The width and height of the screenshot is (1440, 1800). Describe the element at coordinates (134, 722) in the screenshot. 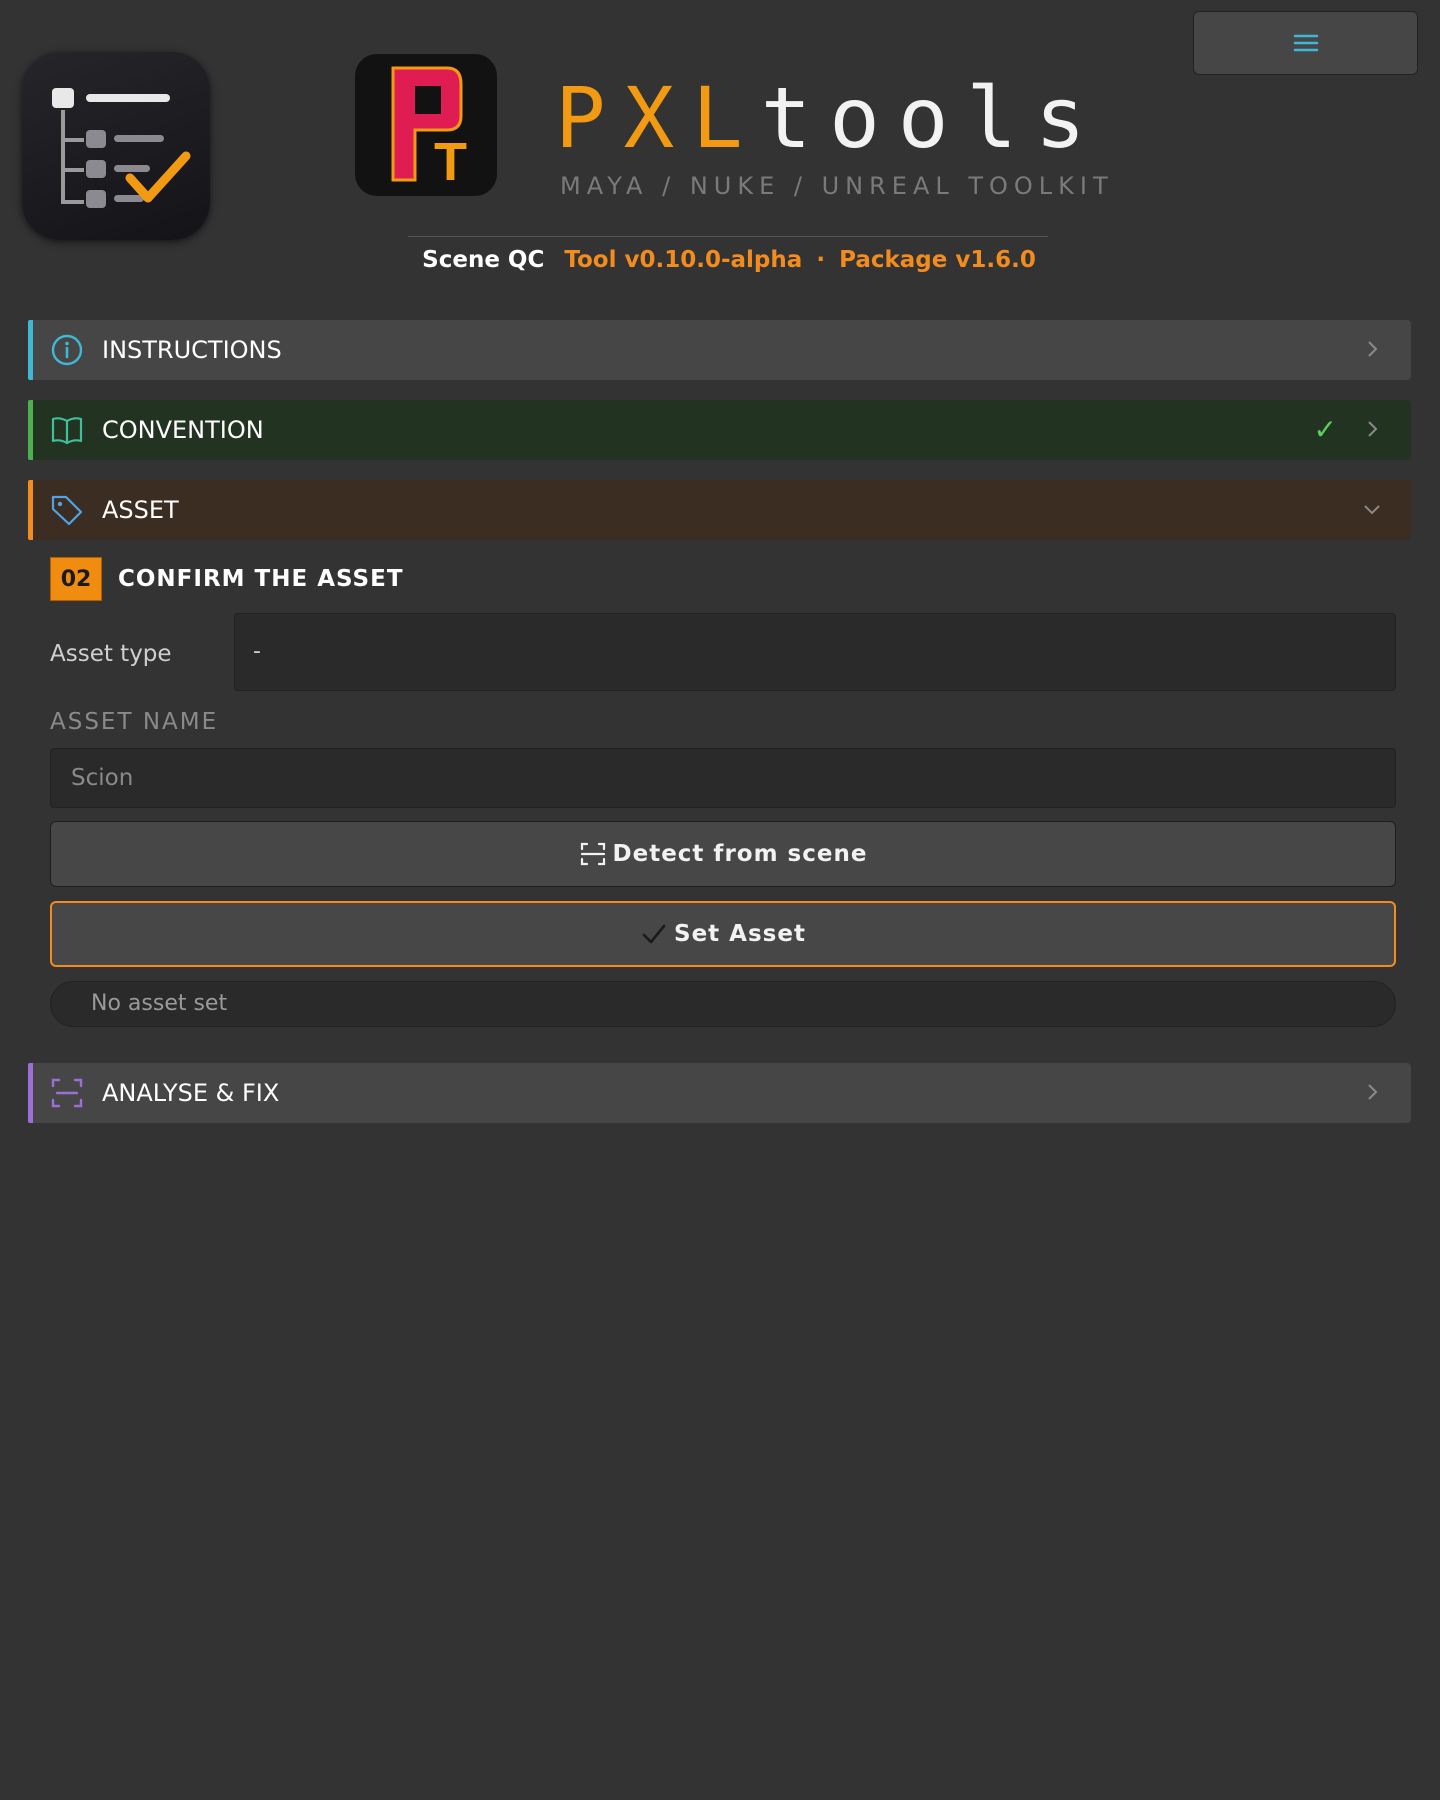

I see `asset-name-label: ASSET NAME` at that location.